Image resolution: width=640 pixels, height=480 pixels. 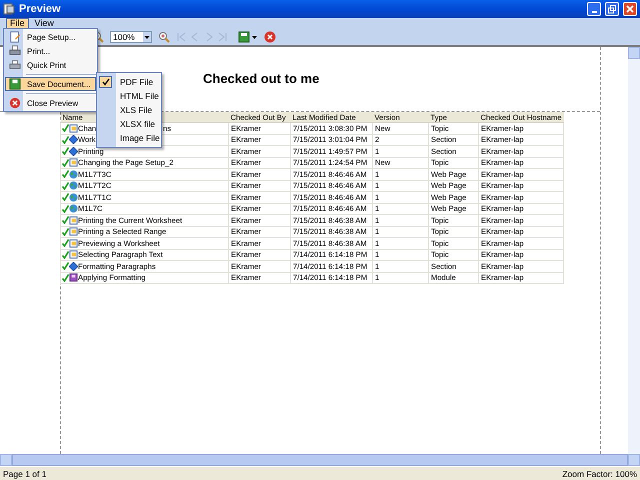 I want to click on menu-item: View, so click(x=44, y=23).